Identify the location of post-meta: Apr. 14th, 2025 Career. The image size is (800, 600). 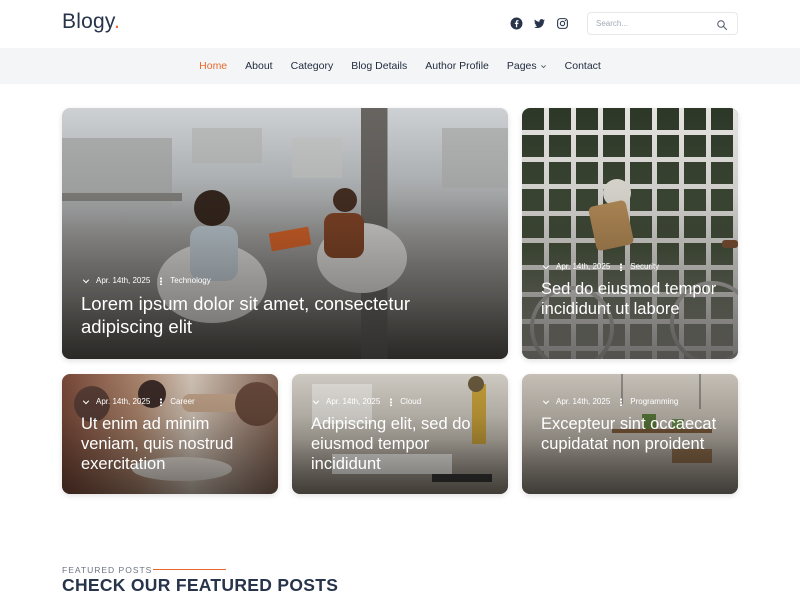
(138, 401).